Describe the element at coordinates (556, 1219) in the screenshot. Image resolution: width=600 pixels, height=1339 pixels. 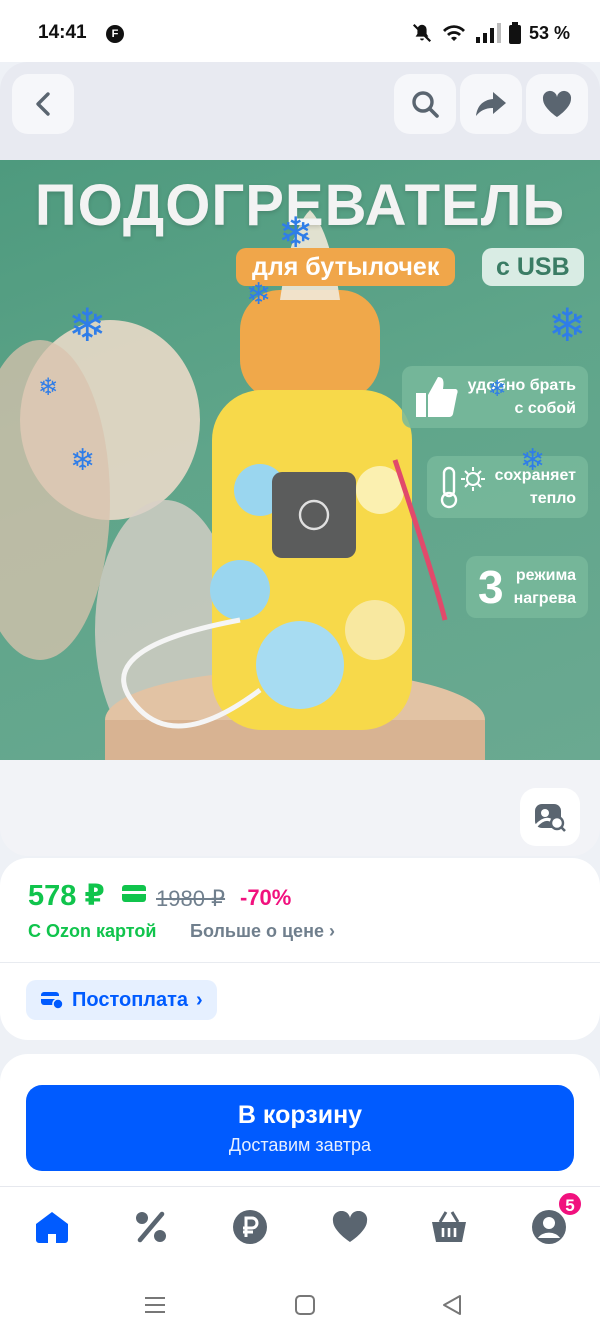
I see `tab-profile: 5` at that location.